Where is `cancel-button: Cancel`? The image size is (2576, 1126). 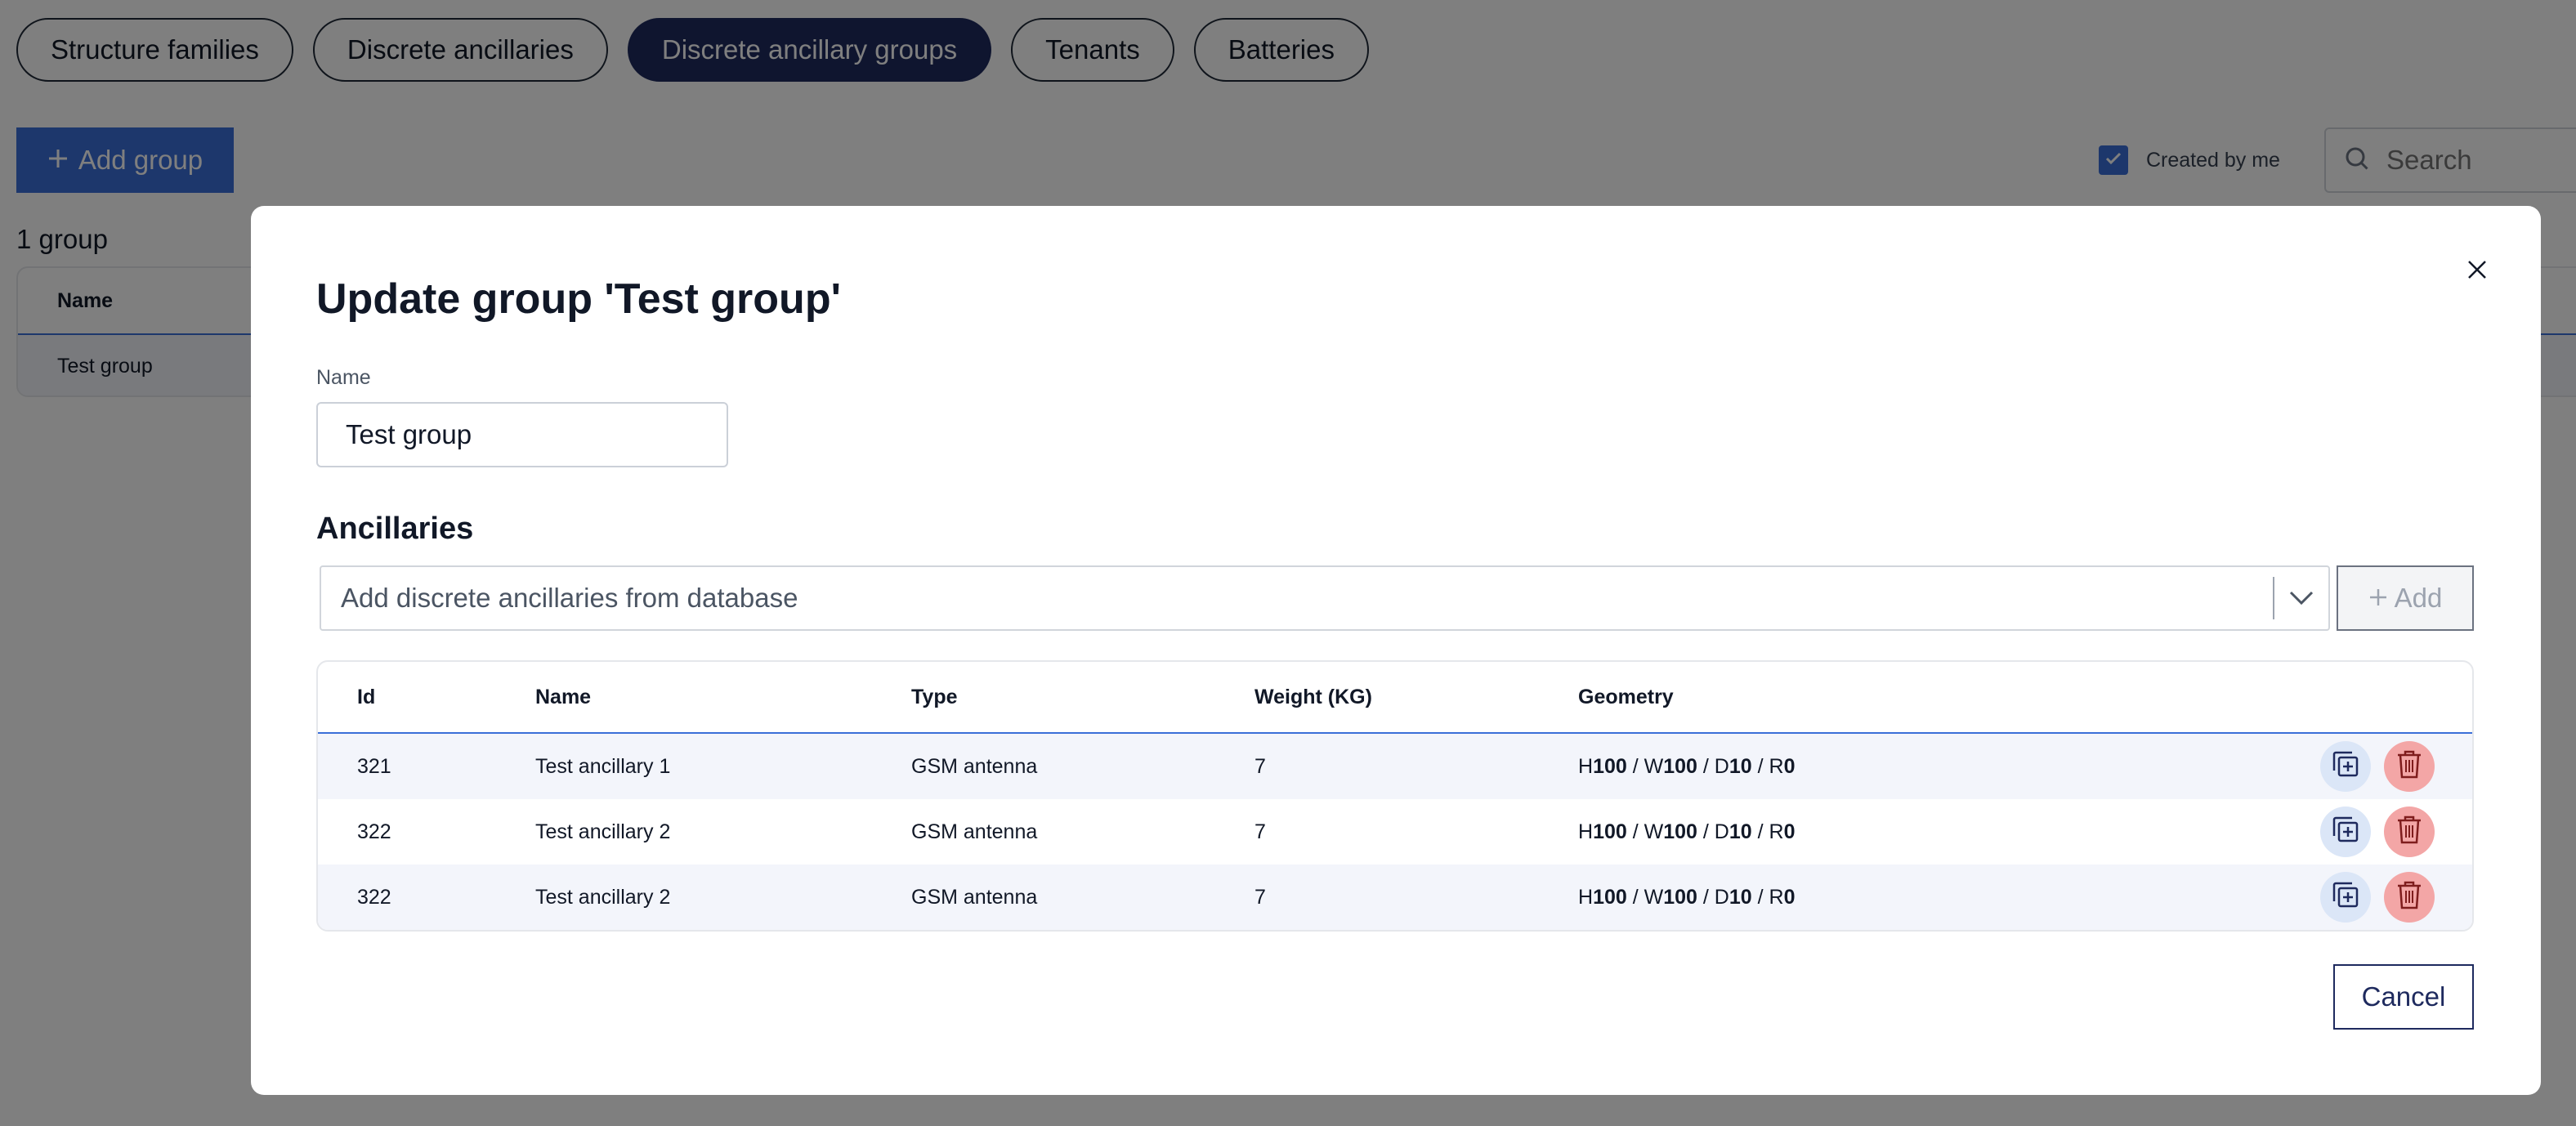
cancel-button: Cancel is located at coordinates (2403, 997).